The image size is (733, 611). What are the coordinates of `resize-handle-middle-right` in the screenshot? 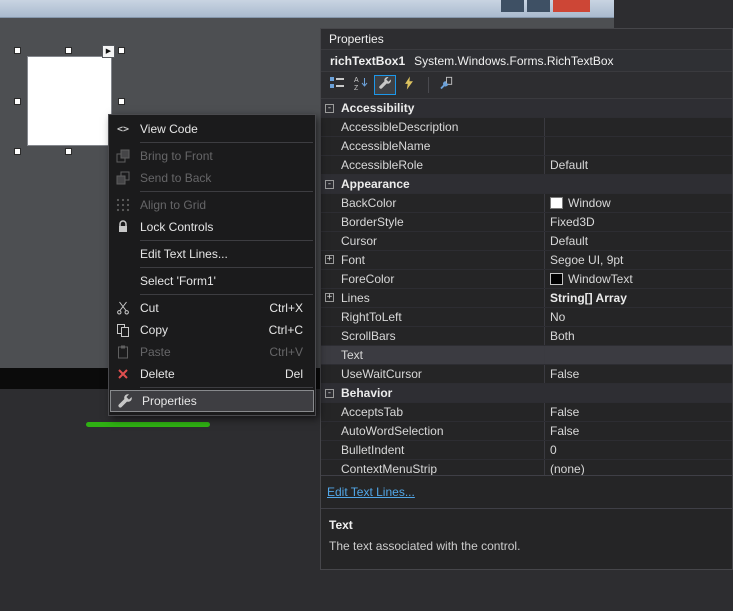 It's located at (121, 101).